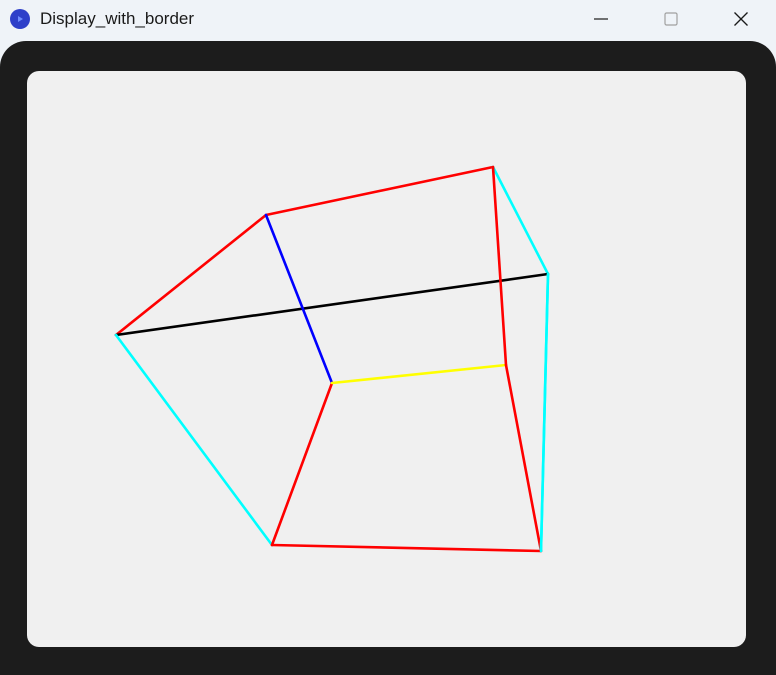 This screenshot has width=776, height=675. What do you see at coordinates (20, 19) in the screenshot?
I see `app-play-icon` at bounding box center [20, 19].